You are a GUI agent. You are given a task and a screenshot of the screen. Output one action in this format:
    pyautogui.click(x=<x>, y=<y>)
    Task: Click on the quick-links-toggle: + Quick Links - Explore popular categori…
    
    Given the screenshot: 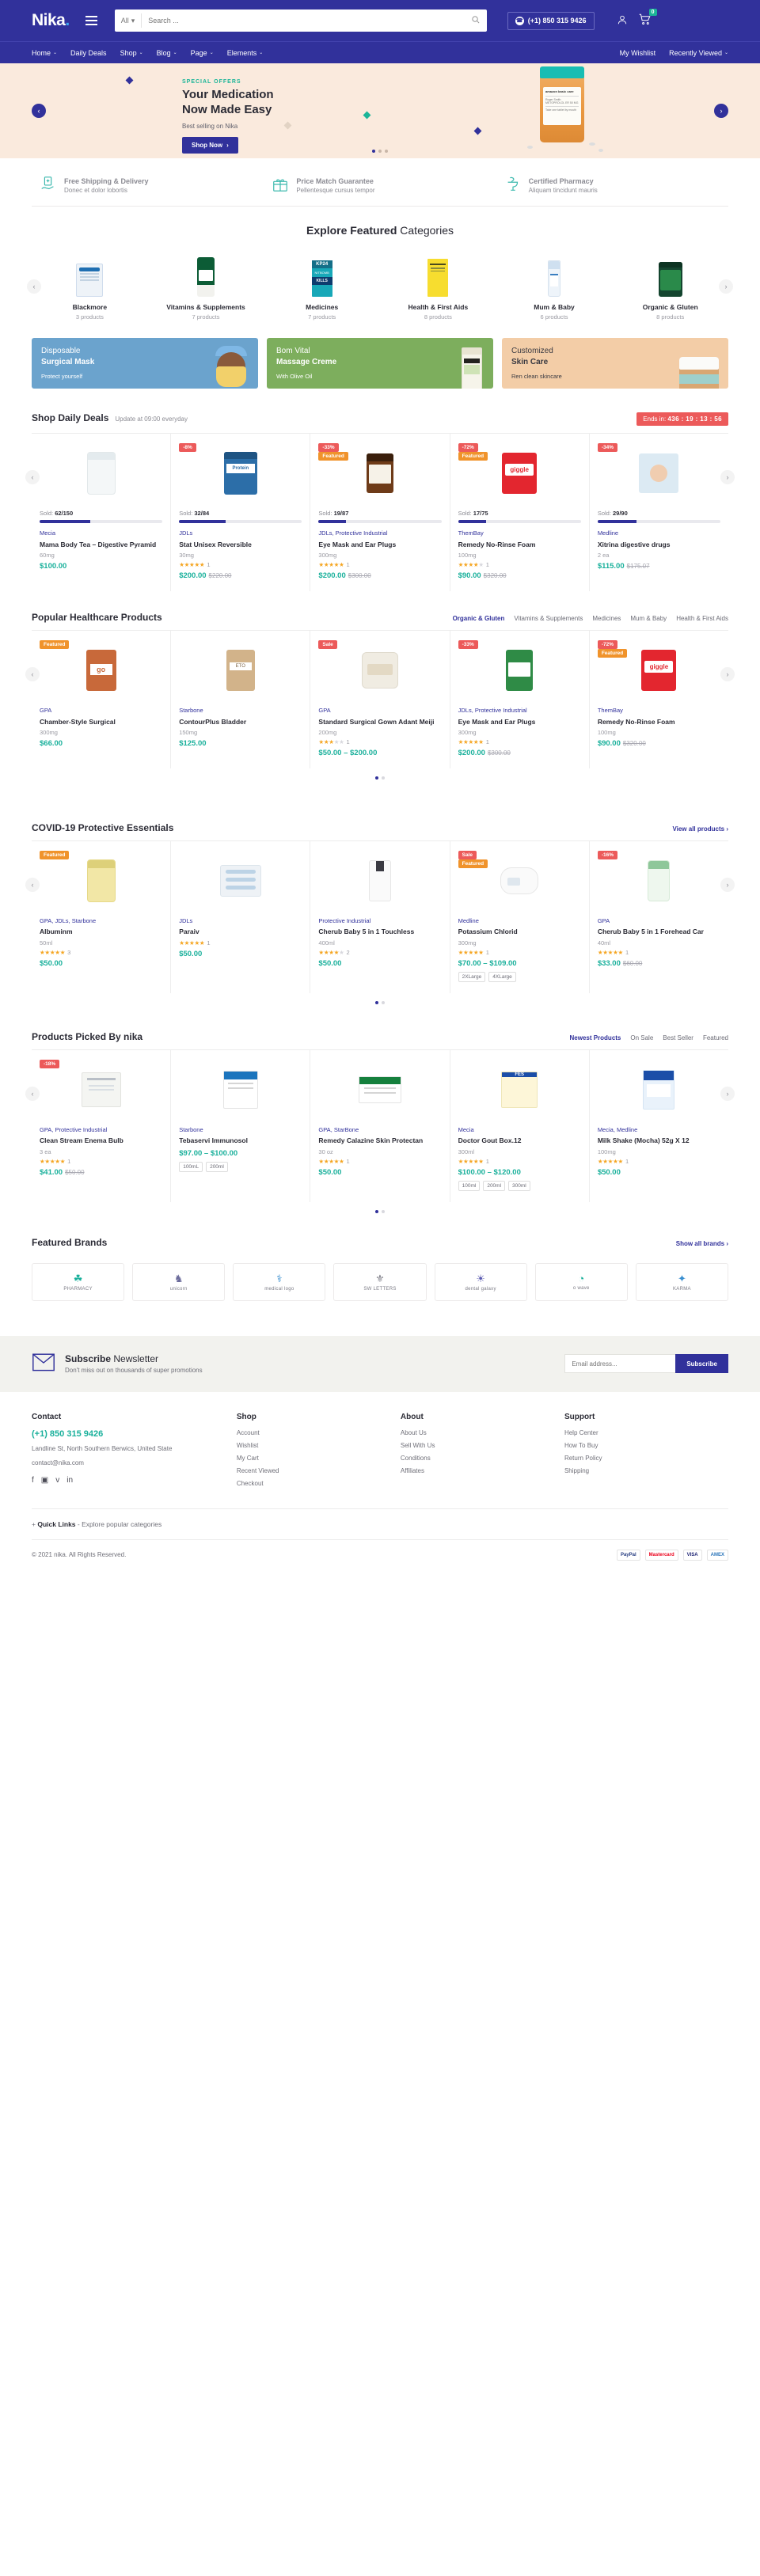 What is the action you would take?
    pyautogui.click(x=380, y=1523)
    